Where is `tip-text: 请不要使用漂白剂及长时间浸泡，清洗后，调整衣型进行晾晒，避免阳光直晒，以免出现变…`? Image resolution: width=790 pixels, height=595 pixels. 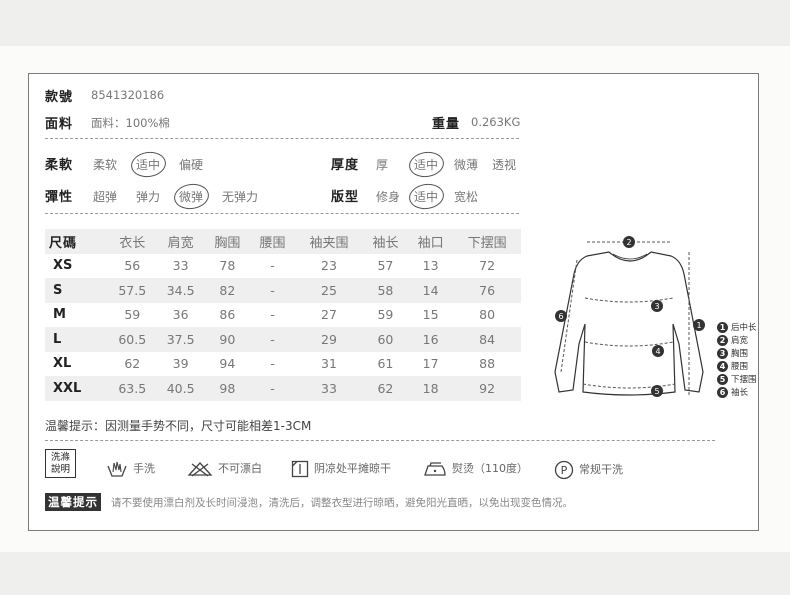
tip-text: 请不要使用漂白剂及长时间浸泡，清洗后，调整衣型进行晾晒，避免阳光直晒，以免出现变… is located at coordinates (342, 503).